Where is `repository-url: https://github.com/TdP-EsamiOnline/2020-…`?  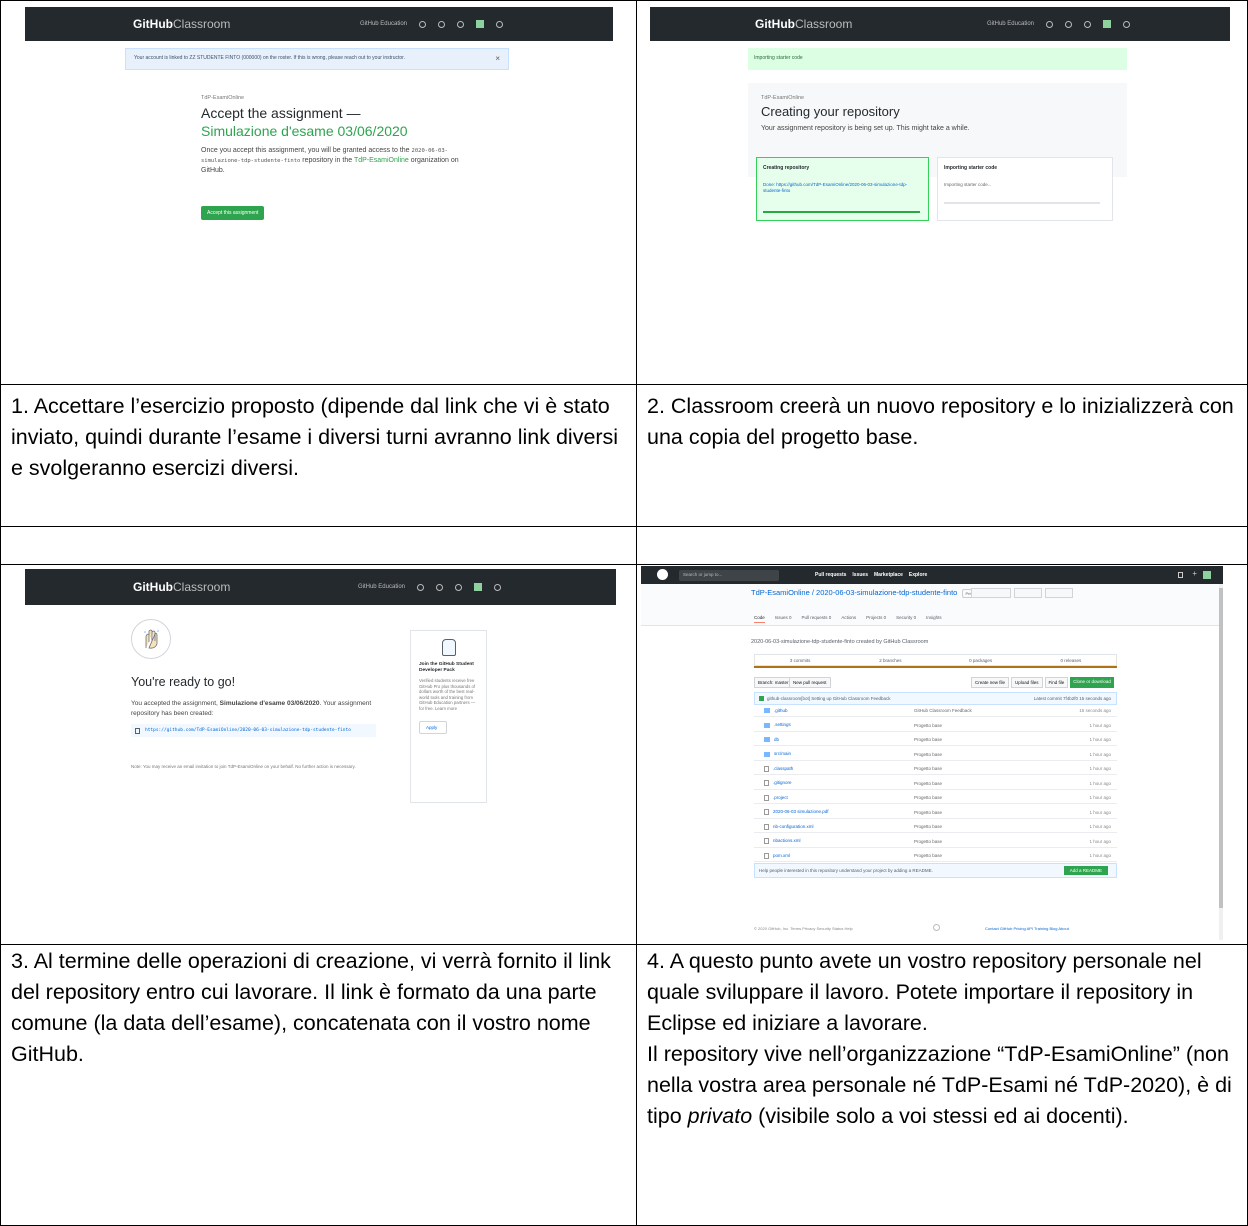 repository-url: https://github.com/TdP-EsamiOnline/2020-… is located at coordinates (253, 730).